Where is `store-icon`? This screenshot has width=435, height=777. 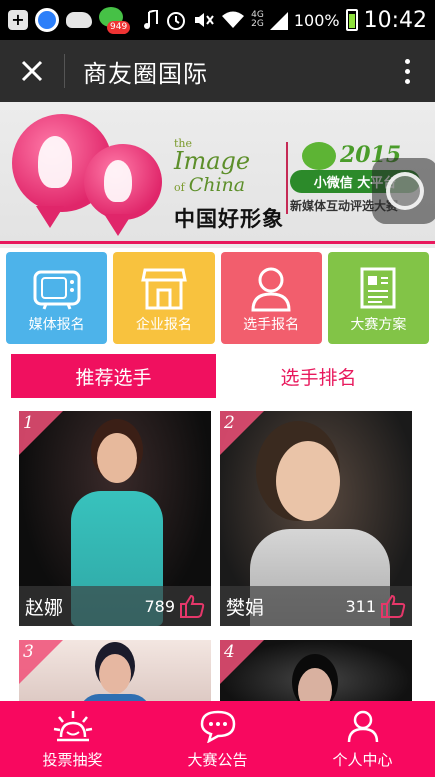
store-icon is located at coordinates (164, 289).